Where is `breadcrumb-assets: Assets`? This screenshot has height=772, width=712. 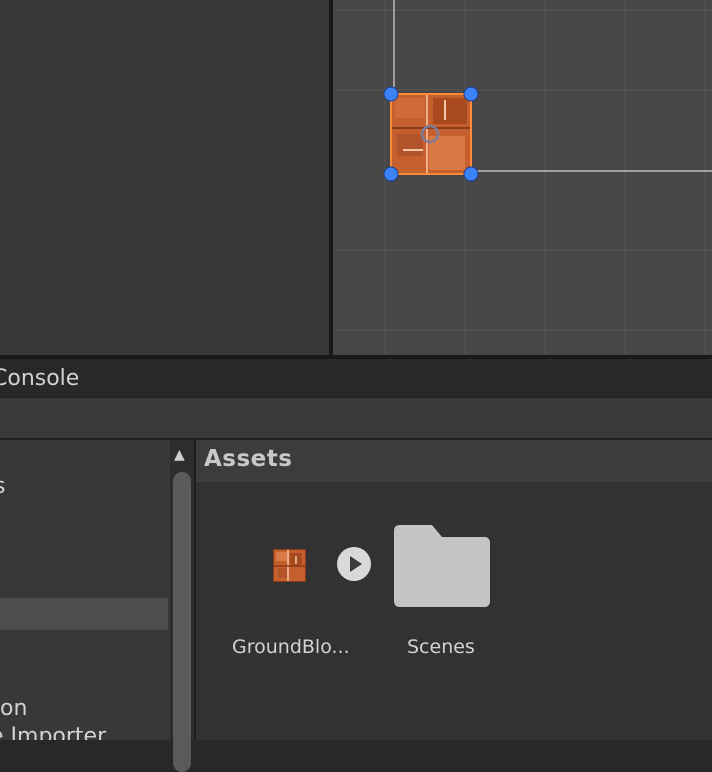
breadcrumb-assets: Assets is located at coordinates (248, 459).